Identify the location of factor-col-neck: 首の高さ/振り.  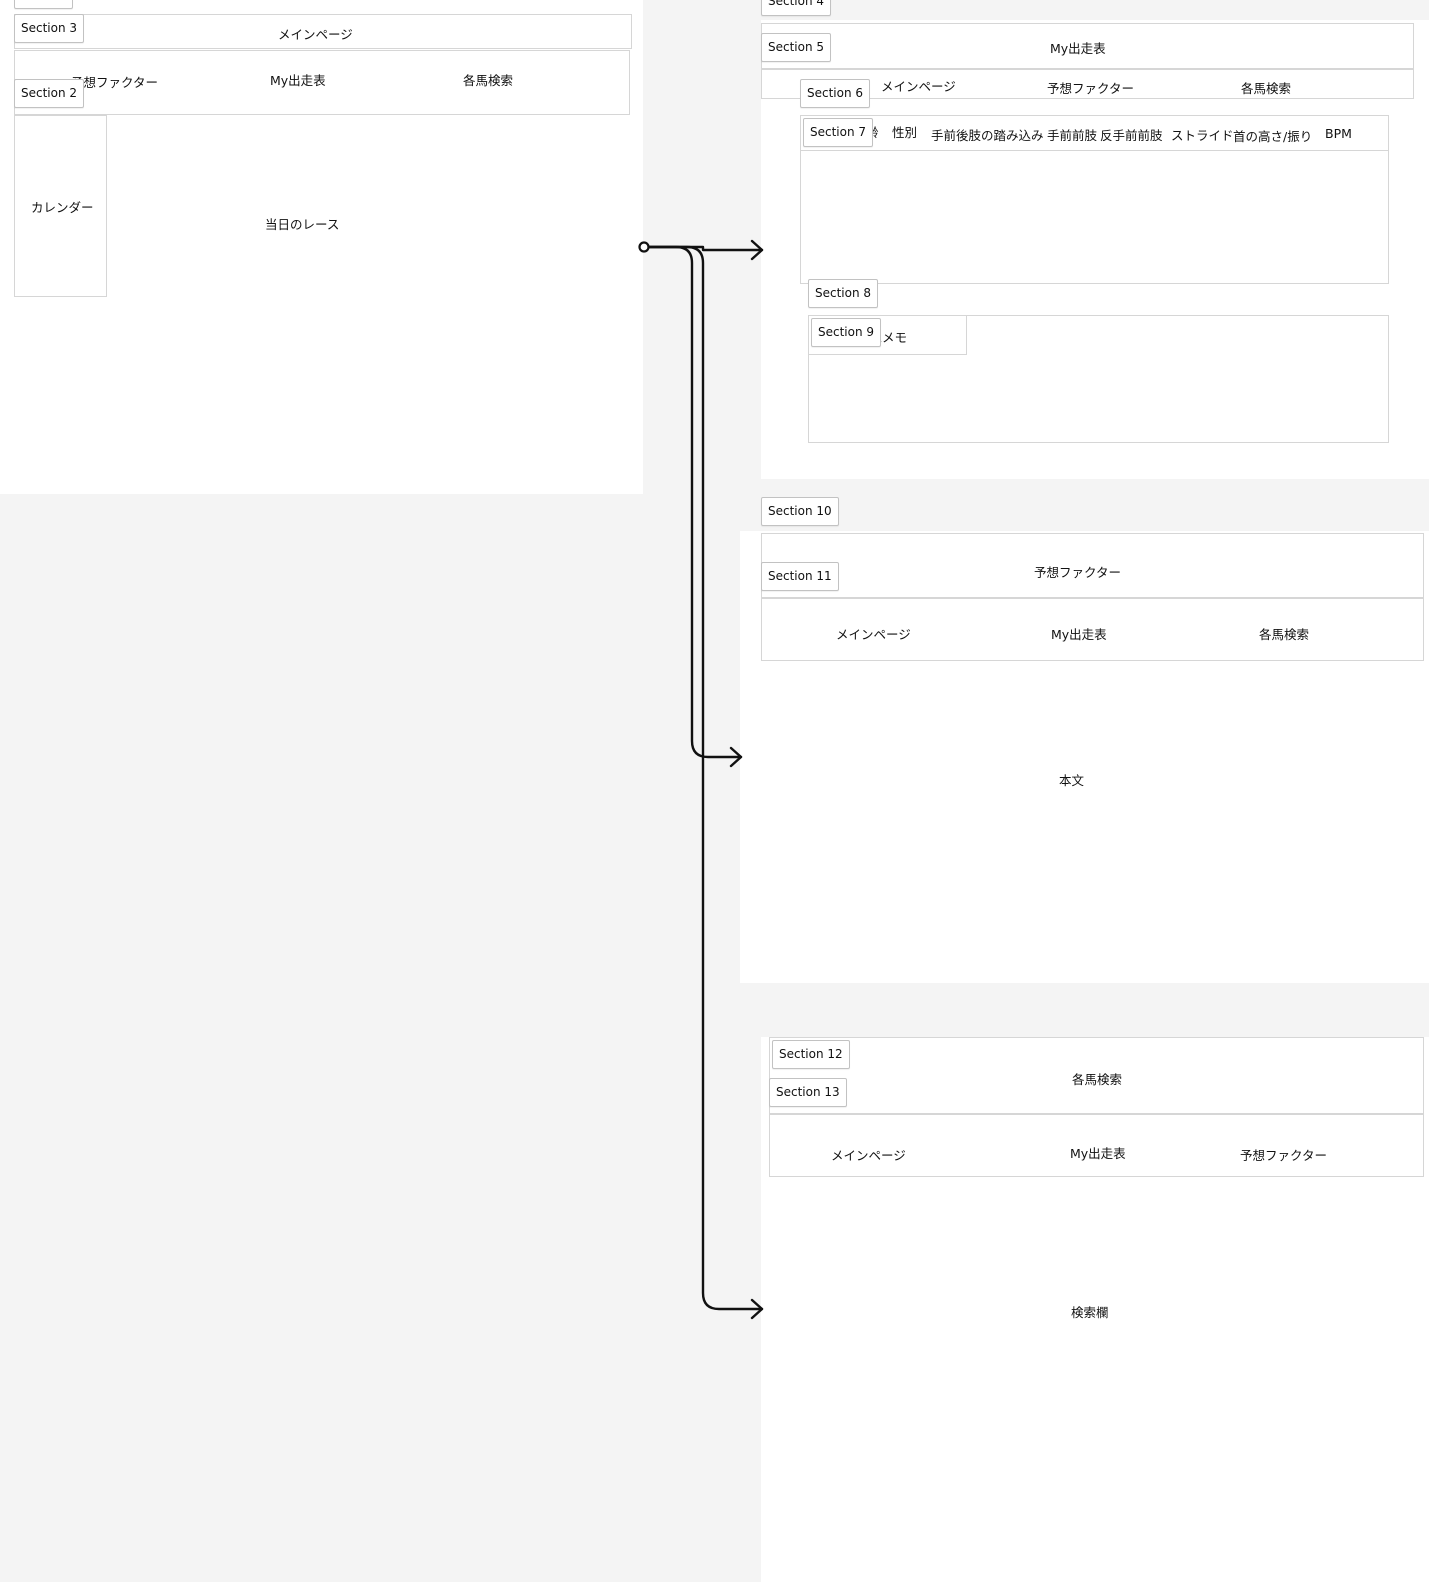
(1273, 136).